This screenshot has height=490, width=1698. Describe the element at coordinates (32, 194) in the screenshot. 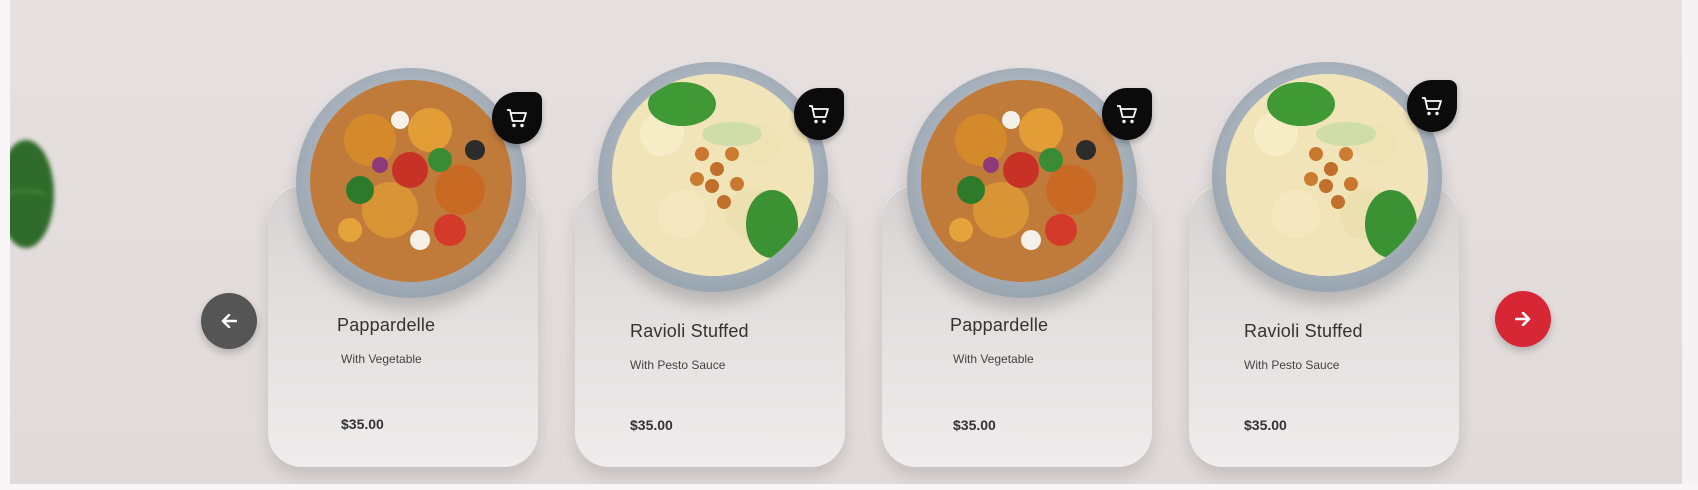

I see `leaf-decoration` at that location.